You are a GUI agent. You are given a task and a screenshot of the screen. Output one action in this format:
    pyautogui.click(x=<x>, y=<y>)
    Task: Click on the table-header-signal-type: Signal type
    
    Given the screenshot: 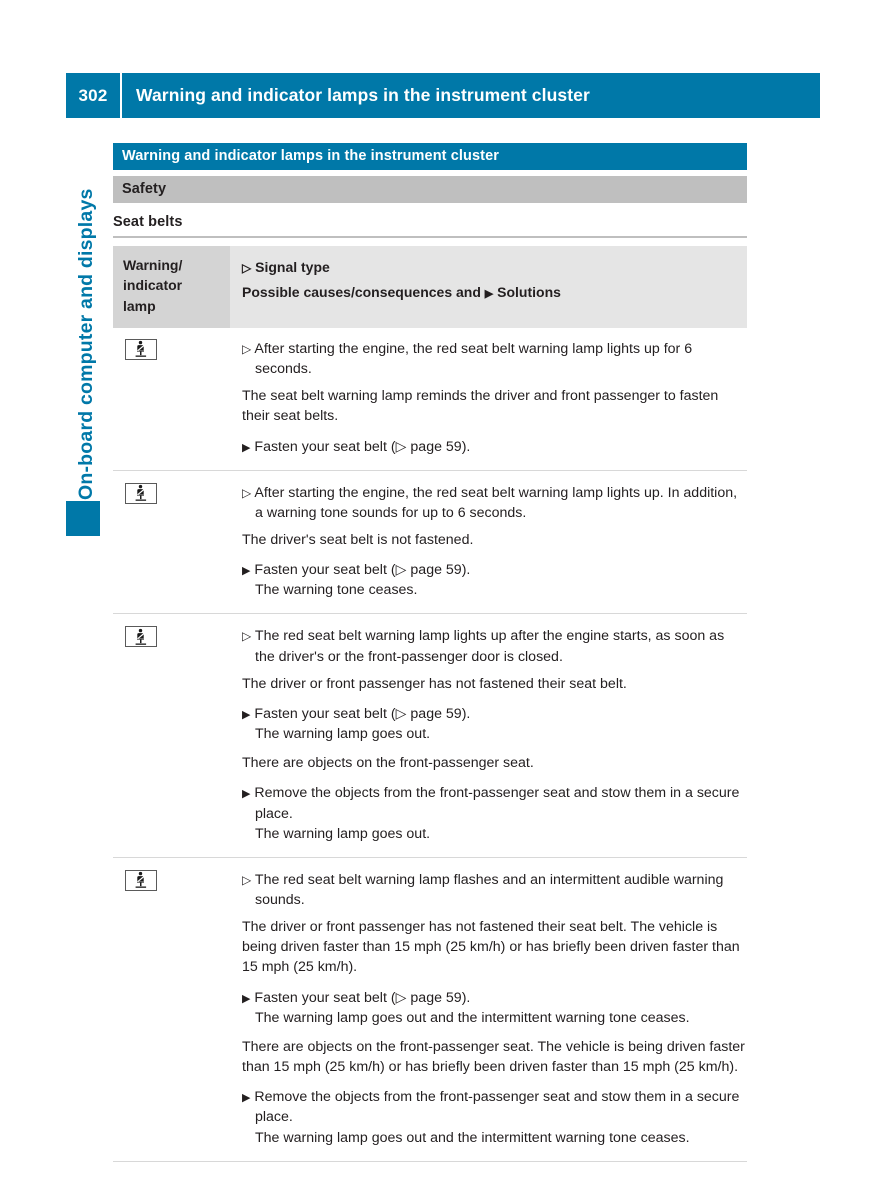 What is the action you would take?
    pyautogui.click(x=292, y=267)
    